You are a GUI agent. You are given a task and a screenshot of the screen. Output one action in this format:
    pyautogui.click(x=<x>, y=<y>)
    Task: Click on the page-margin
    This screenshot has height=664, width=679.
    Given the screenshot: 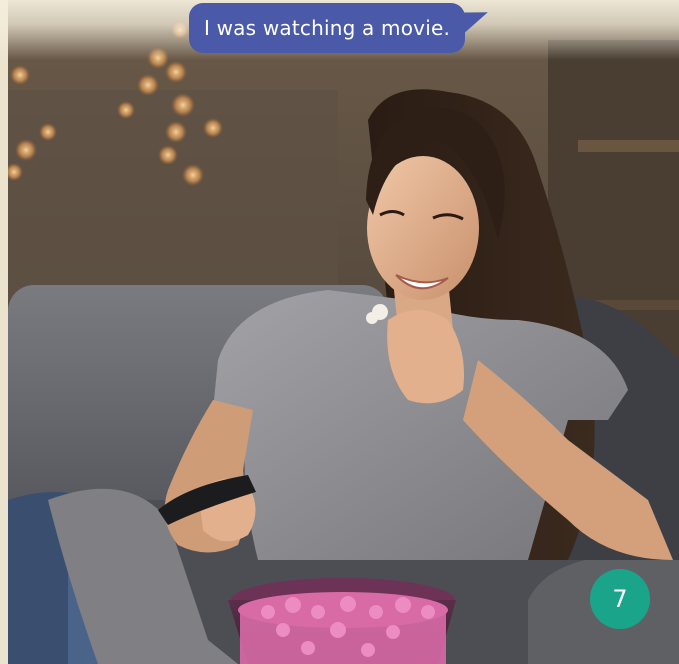 What is the action you would take?
    pyautogui.click(x=4, y=332)
    